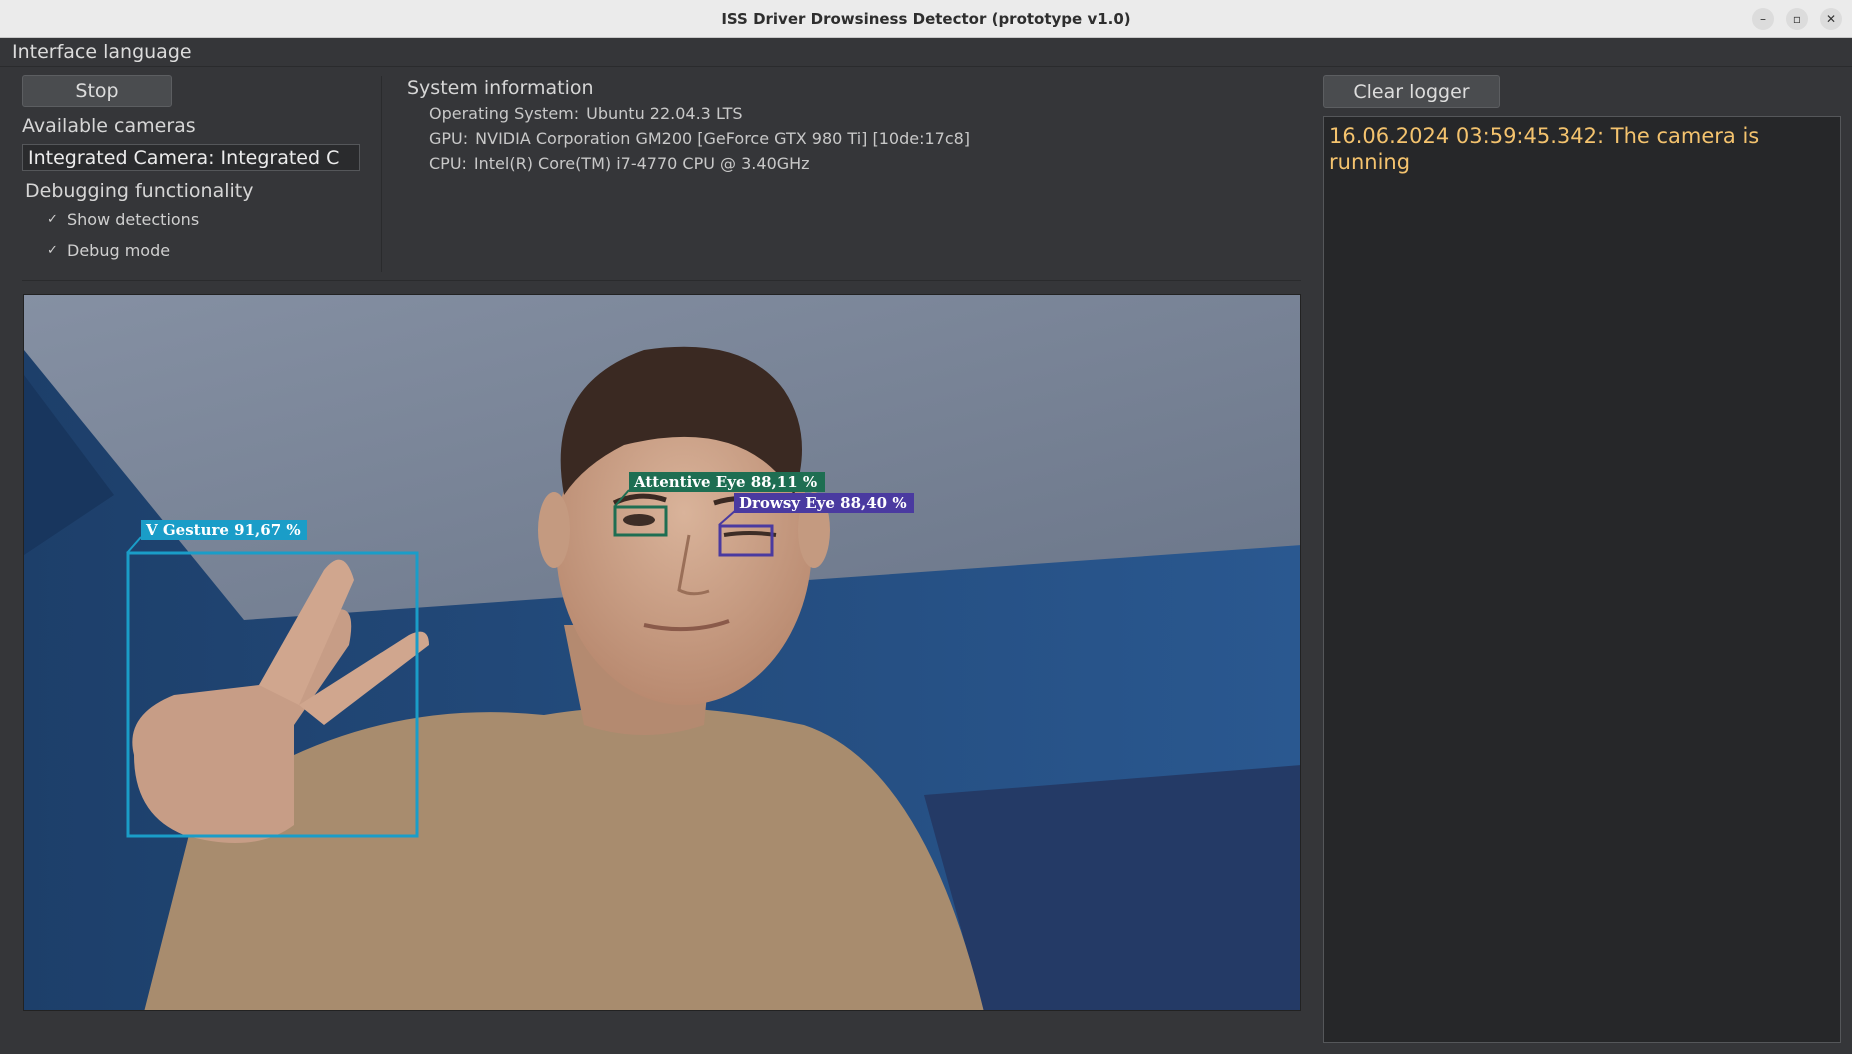 The height and width of the screenshot is (1054, 1852). What do you see at coordinates (504, 113) in the screenshot?
I see `system-info-key: Operating System:` at bounding box center [504, 113].